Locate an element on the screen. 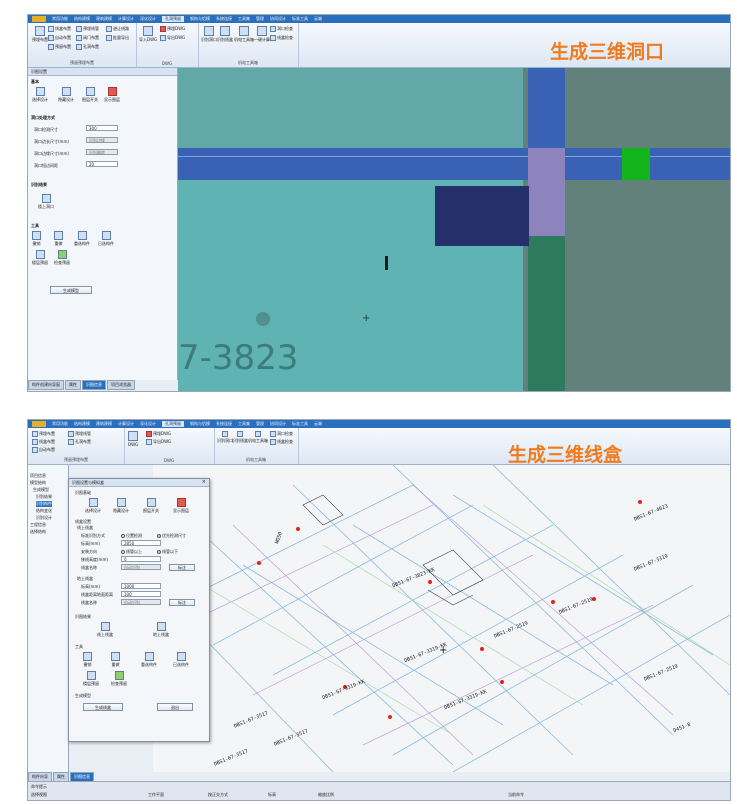  dir-option-2: 线管以下 is located at coordinates (167, 552).